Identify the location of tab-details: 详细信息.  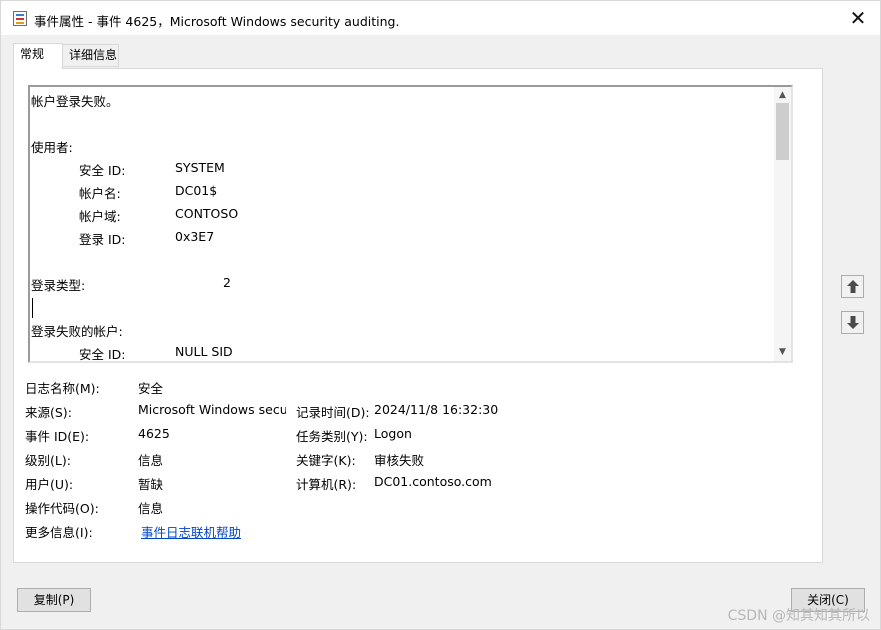
(91, 55).